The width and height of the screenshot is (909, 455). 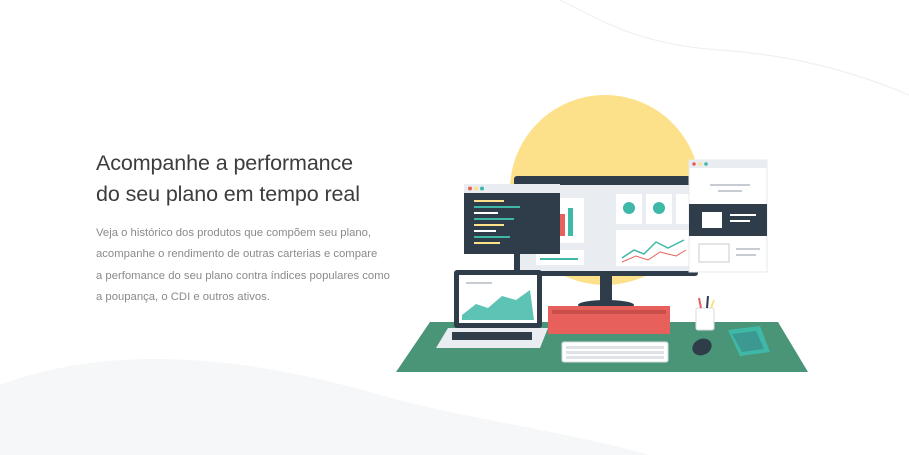 What do you see at coordinates (705, 313) in the screenshot?
I see `pencil-cup` at bounding box center [705, 313].